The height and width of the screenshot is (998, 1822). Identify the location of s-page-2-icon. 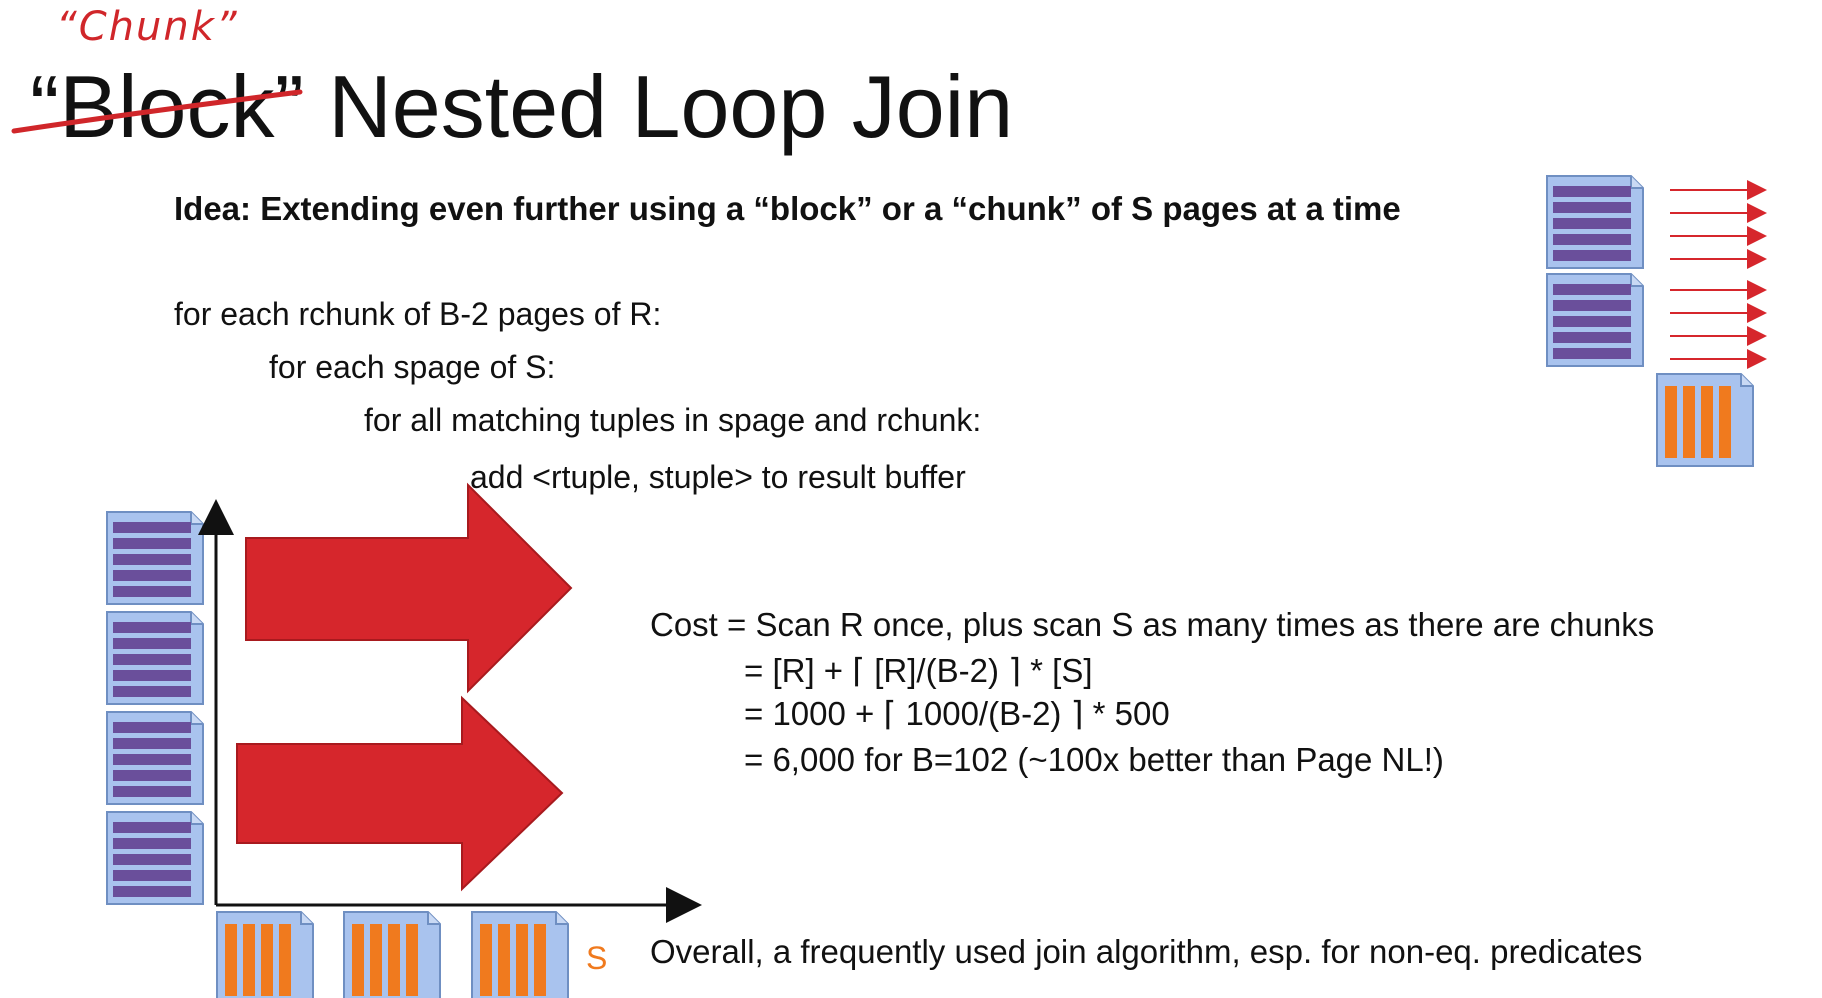
(392, 954).